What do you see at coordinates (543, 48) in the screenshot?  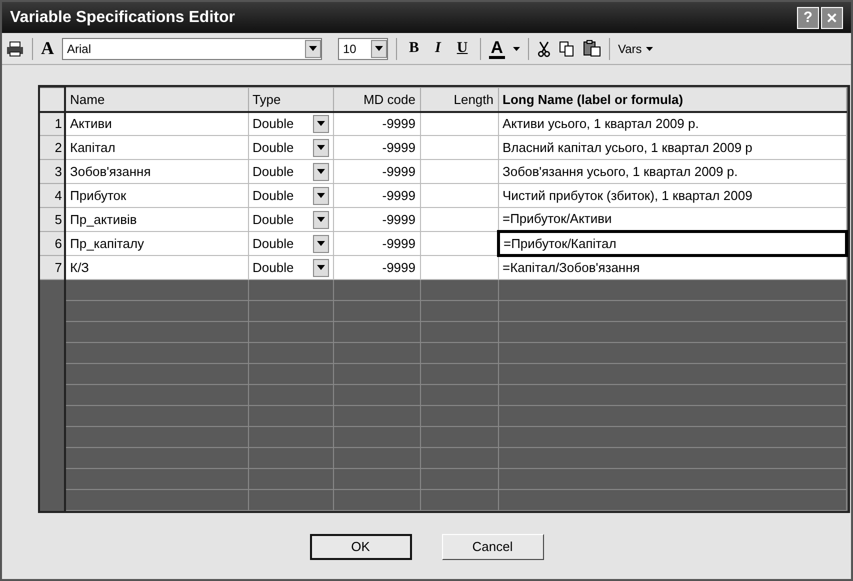 I see `cut-icon` at bounding box center [543, 48].